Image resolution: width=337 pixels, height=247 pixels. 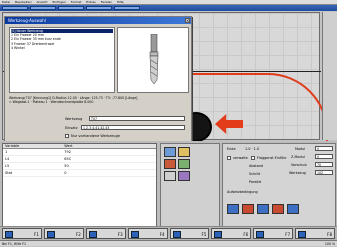 I want to click on table-cell: 0, so click(x=65, y=173).